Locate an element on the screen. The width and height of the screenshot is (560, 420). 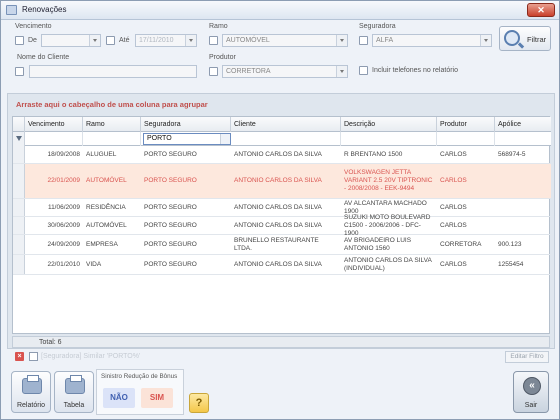
close-button: ✕ is located at coordinates (541, 10).